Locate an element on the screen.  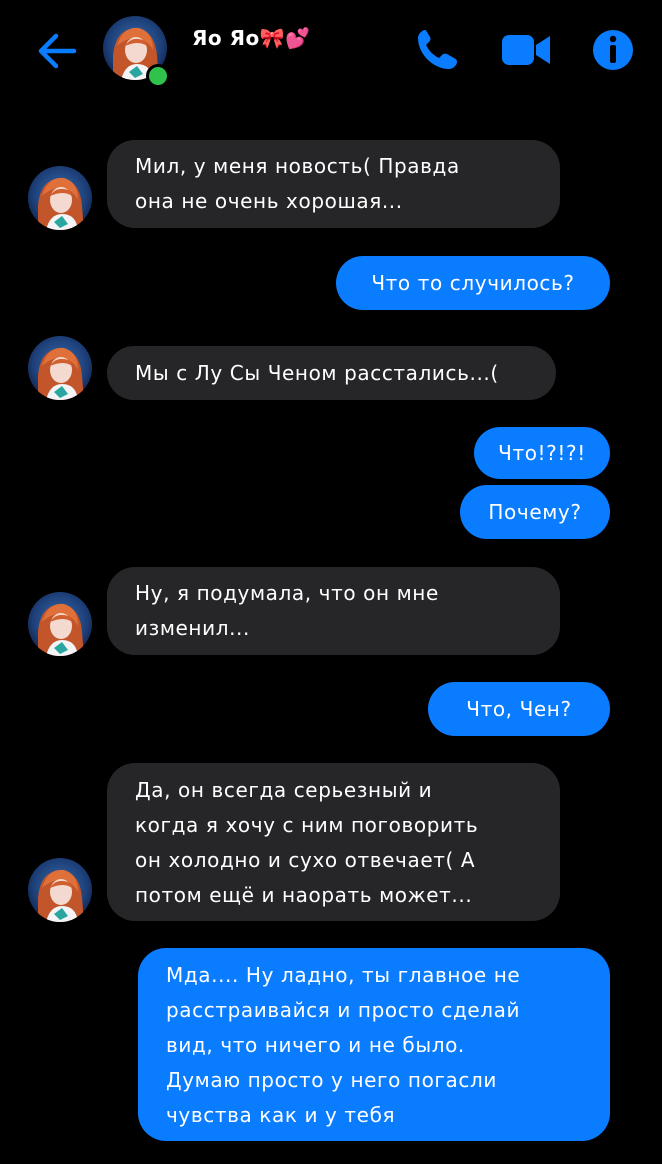
outgoing-message: Почему? is located at coordinates (535, 512).